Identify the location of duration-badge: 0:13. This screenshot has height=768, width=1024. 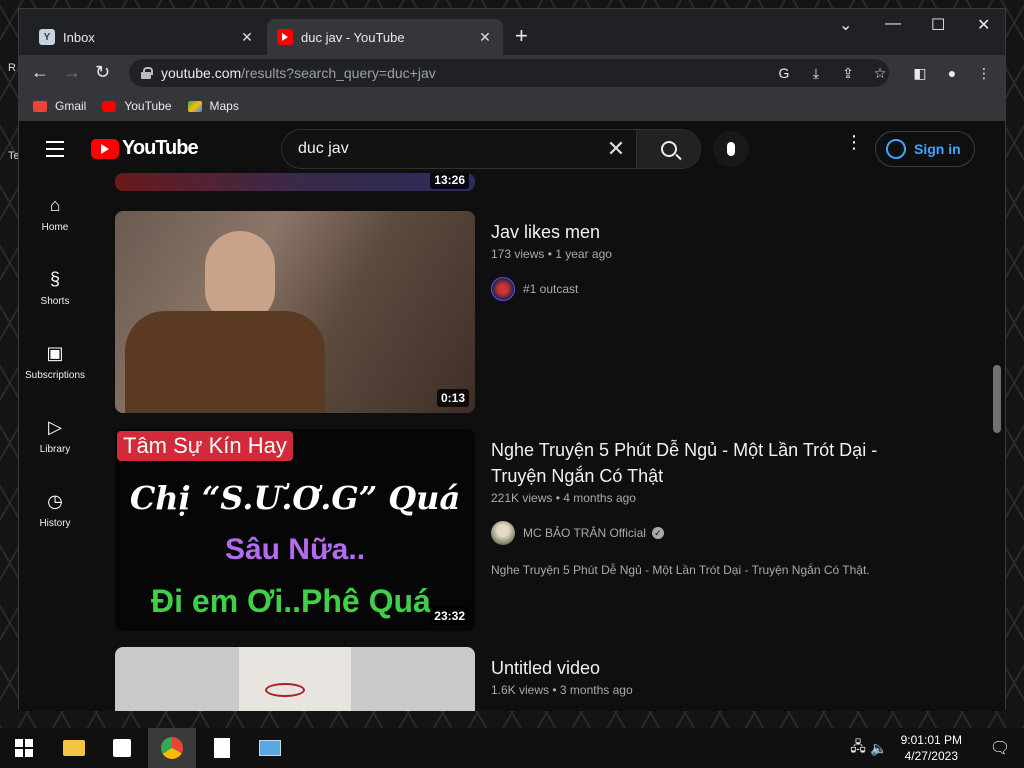
(452, 398).